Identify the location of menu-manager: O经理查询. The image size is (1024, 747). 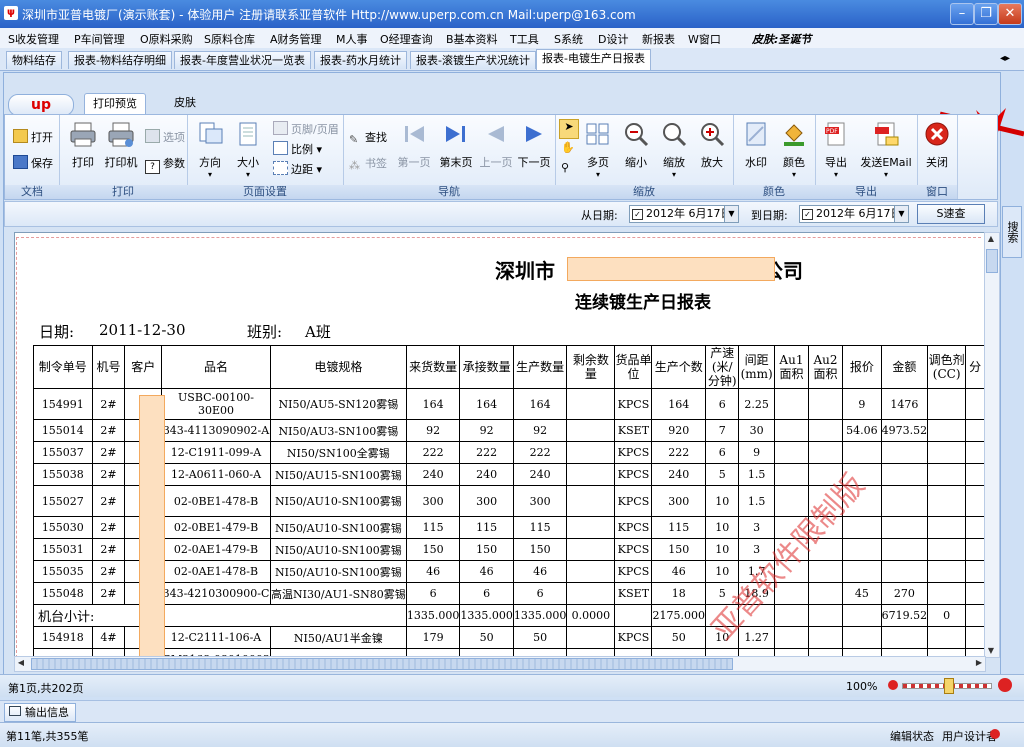
(406, 39).